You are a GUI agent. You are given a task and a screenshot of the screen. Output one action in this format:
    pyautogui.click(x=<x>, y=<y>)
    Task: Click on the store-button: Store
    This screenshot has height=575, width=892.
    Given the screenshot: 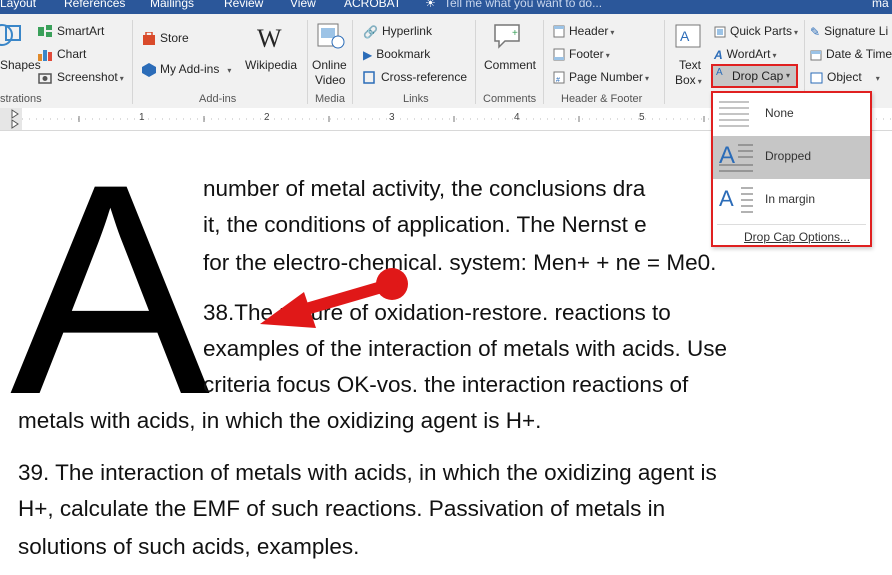 What is the action you would take?
    pyautogui.click(x=165, y=38)
    